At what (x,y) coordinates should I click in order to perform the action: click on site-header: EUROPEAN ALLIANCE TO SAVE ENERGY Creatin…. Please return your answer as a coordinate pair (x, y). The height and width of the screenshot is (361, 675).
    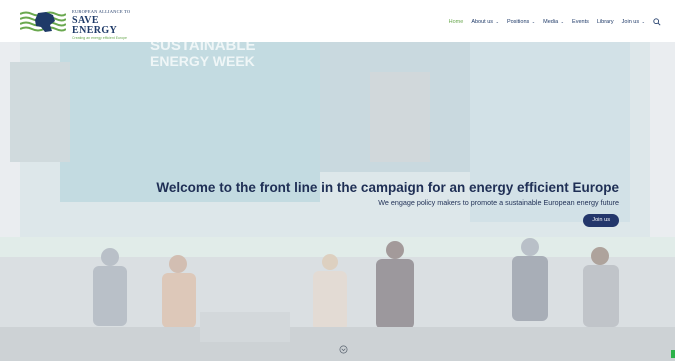
    Looking at the image, I should click on (337, 21).